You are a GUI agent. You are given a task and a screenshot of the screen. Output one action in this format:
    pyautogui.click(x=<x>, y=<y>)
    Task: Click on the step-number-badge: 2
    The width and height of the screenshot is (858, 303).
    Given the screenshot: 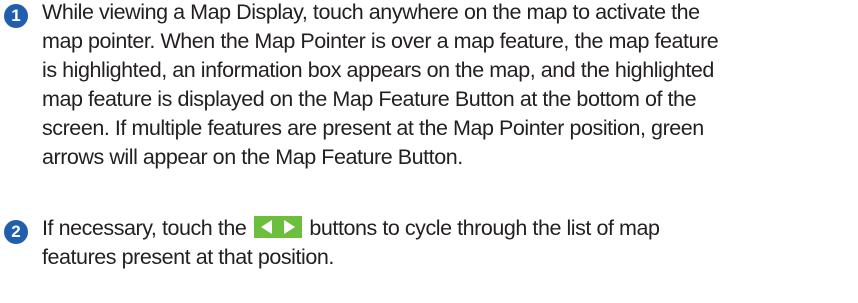 What is the action you would take?
    pyautogui.click(x=16, y=232)
    